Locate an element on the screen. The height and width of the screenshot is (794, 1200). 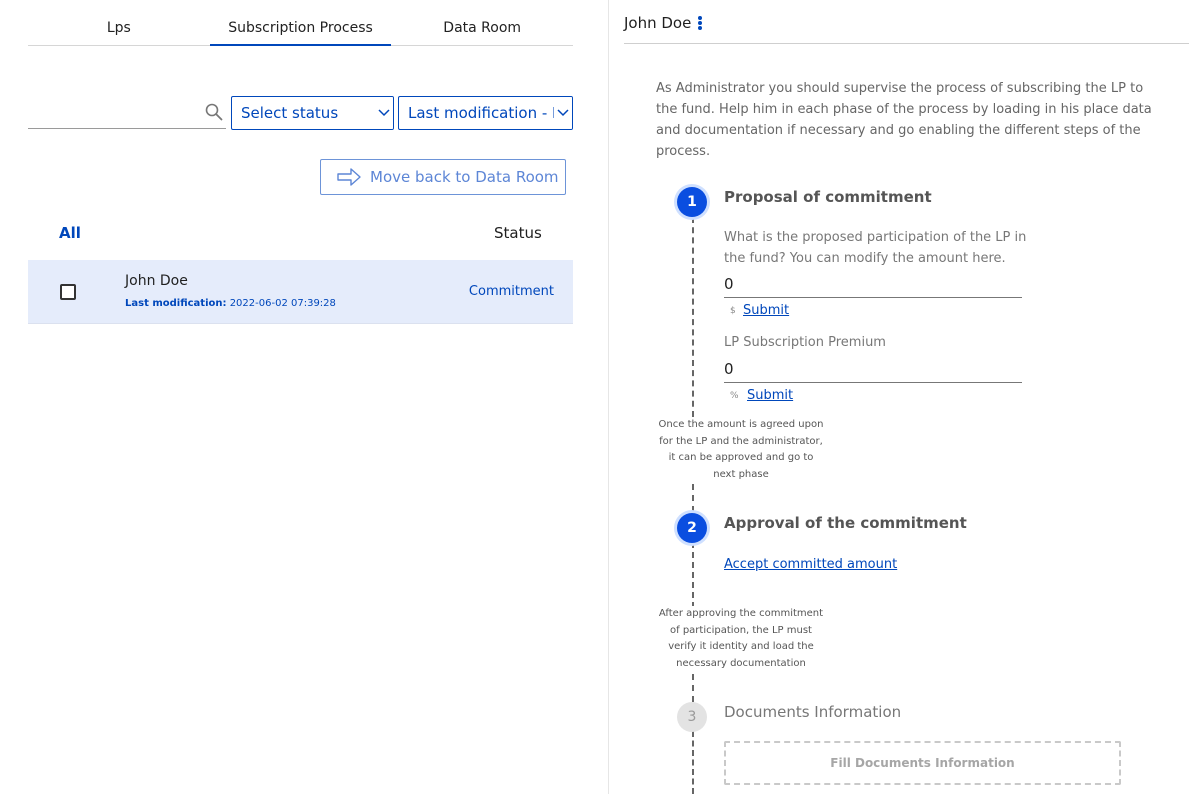
search-input is located at coordinates (127, 113).